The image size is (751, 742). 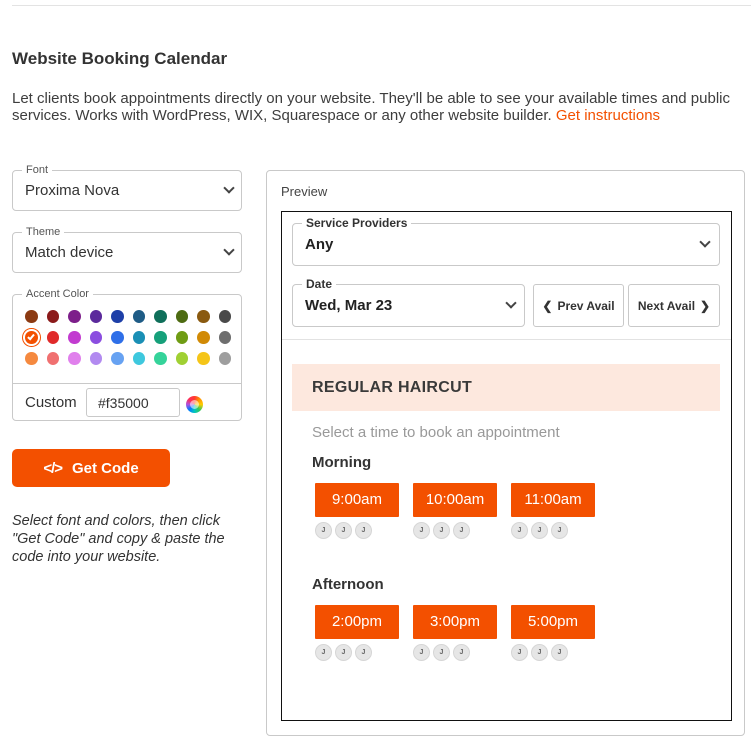 What do you see at coordinates (69, 252) in the screenshot?
I see `theme-value: Match device` at bounding box center [69, 252].